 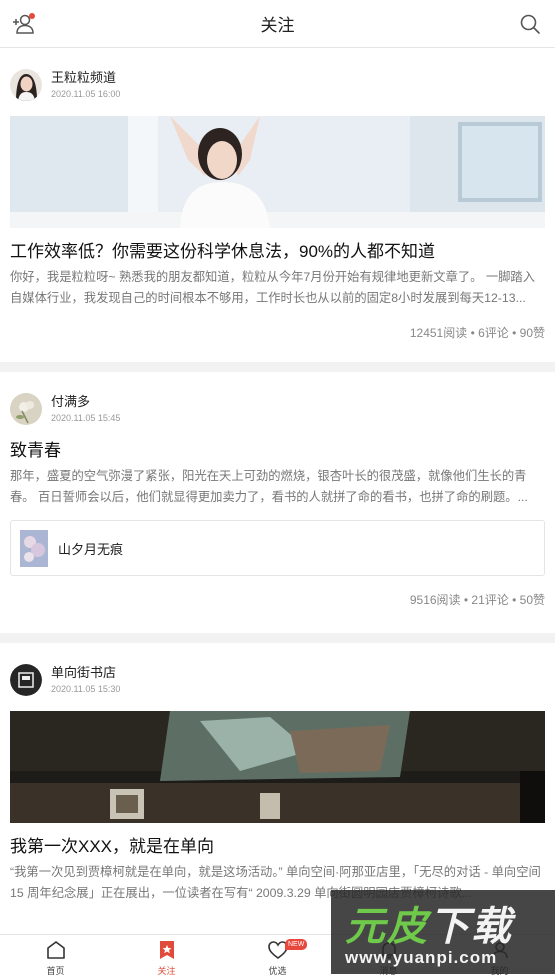 What do you see at coordinates (85, 673) in the screenshot?
I see `author-name: 单向街书店` at bounding box center [85, 673].